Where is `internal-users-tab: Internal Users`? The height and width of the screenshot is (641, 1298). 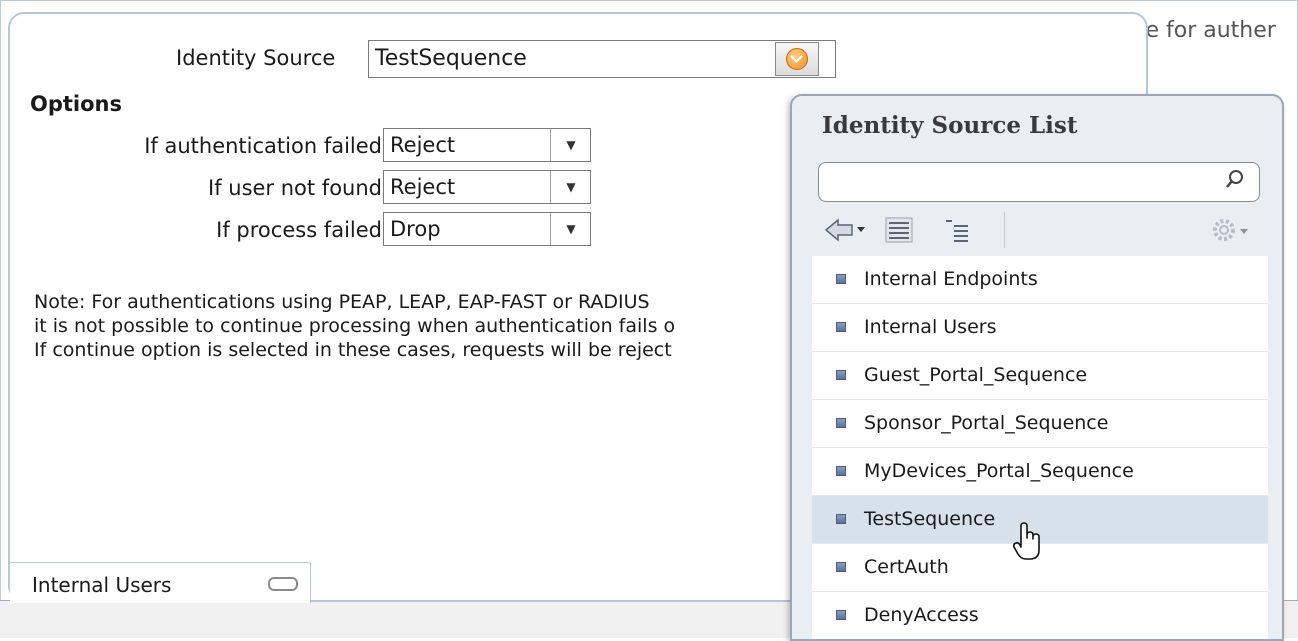 internal-users-tab: Internal Users is located at coordinates (160, 582).